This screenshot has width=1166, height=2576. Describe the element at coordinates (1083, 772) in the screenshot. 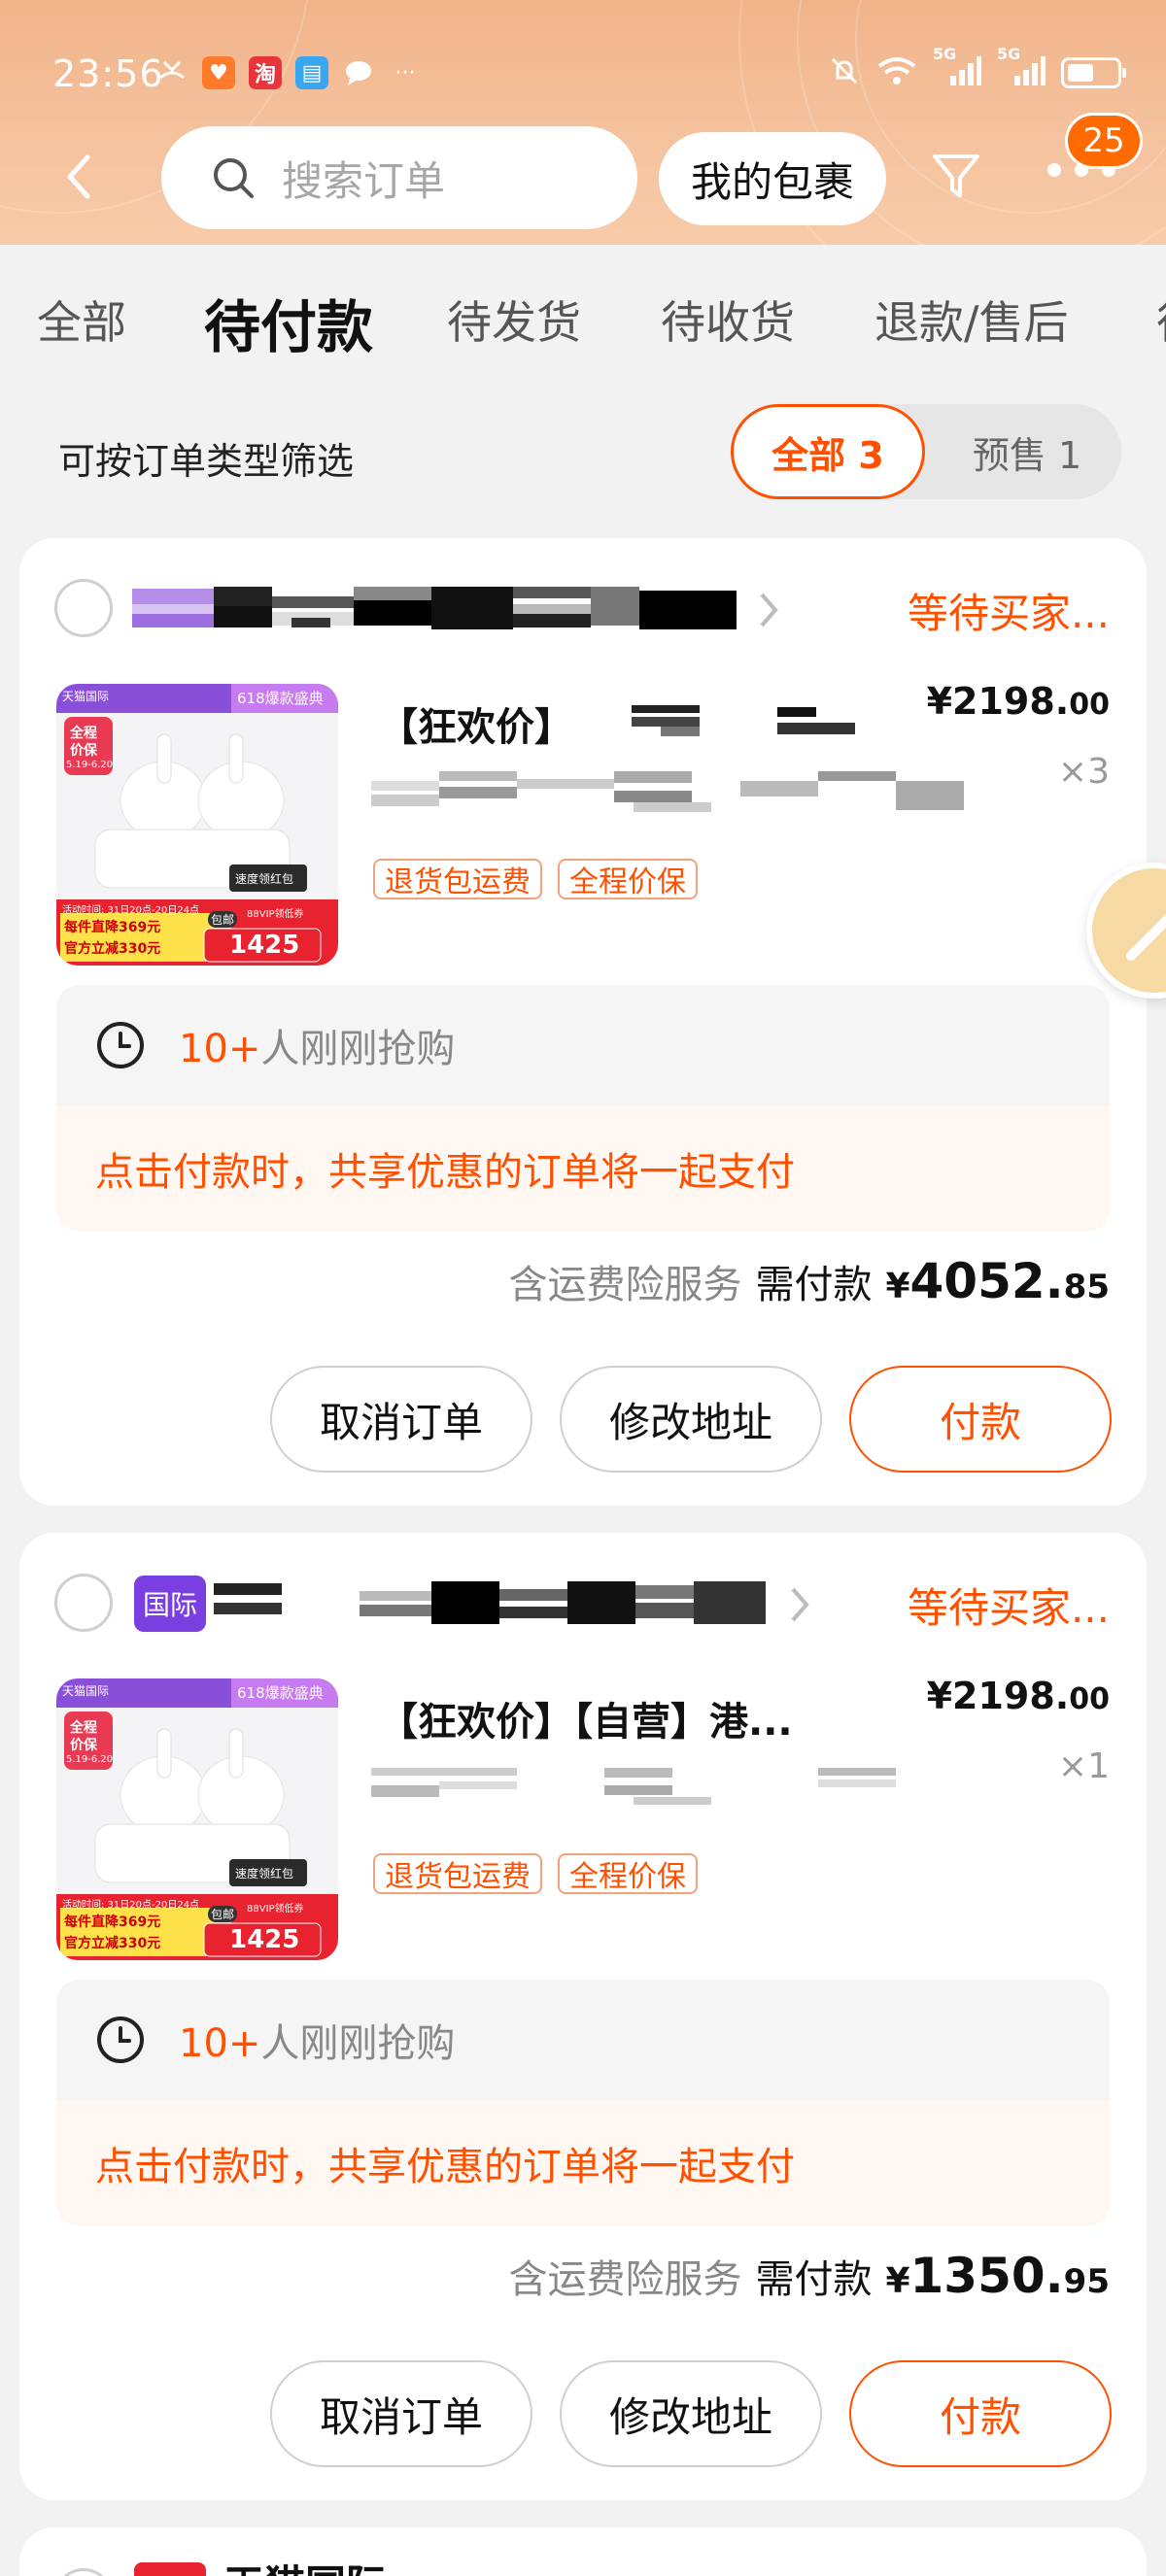

I see `quantity: ×3` at that location.